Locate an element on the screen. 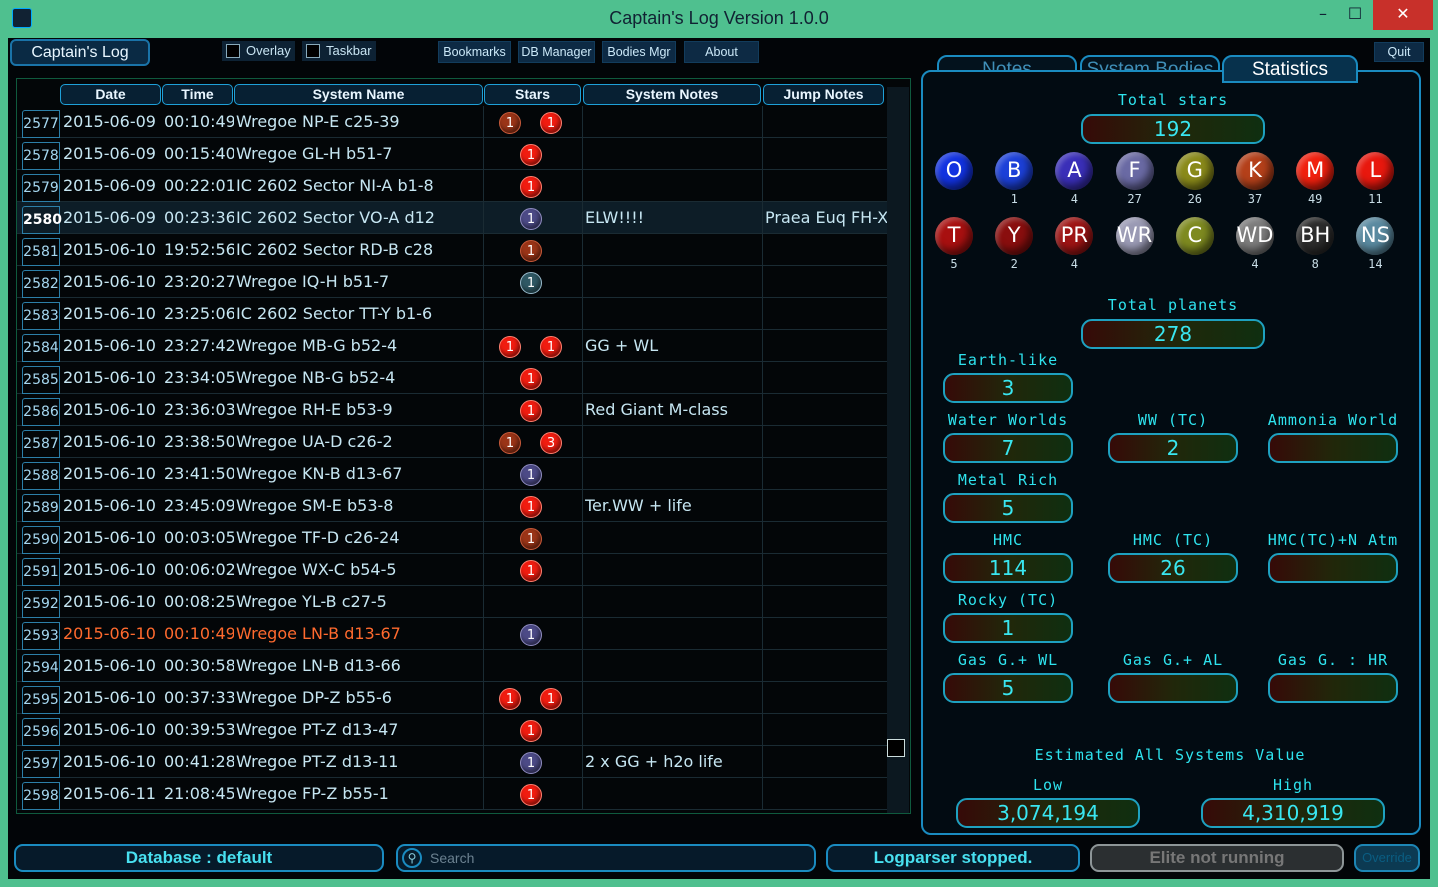 The image size is (1438, 887). column-header-stars: Stars is located at coordinates (532, 94).